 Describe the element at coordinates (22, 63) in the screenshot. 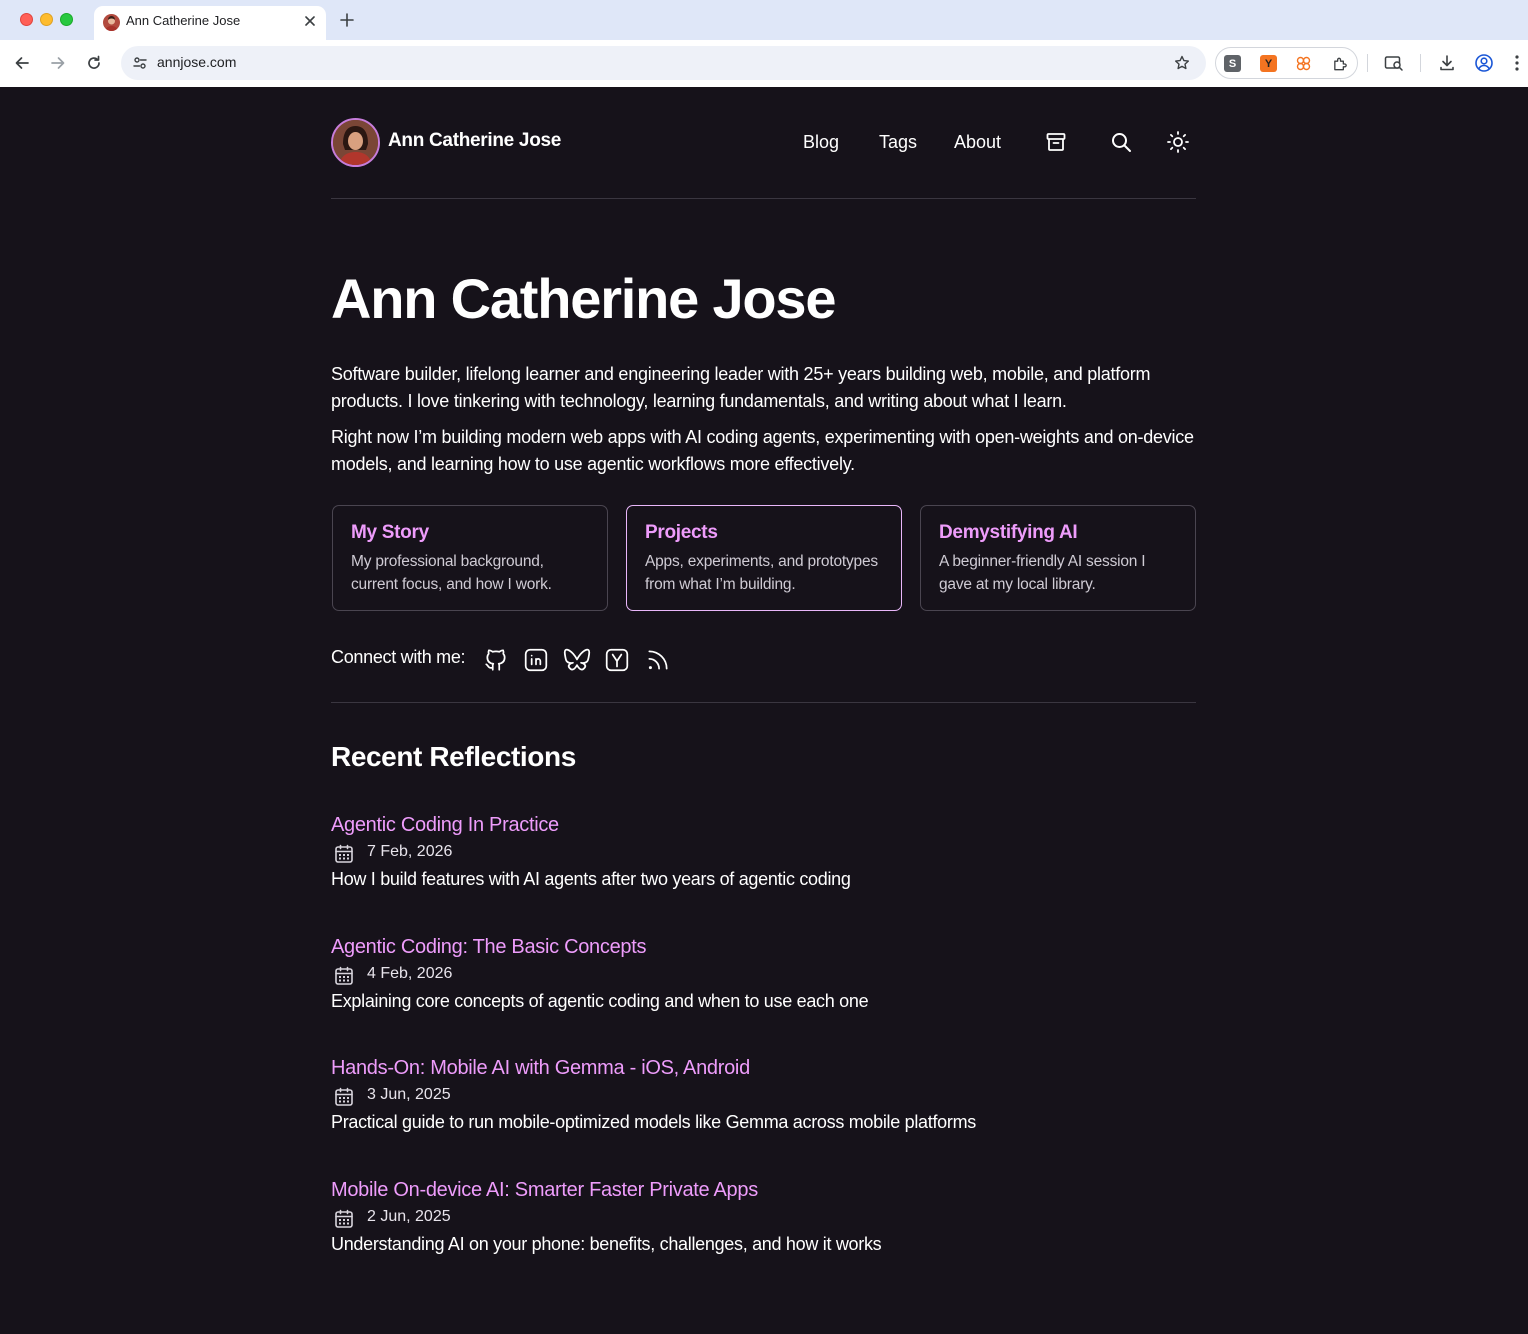

I see `back-icon` at that location.